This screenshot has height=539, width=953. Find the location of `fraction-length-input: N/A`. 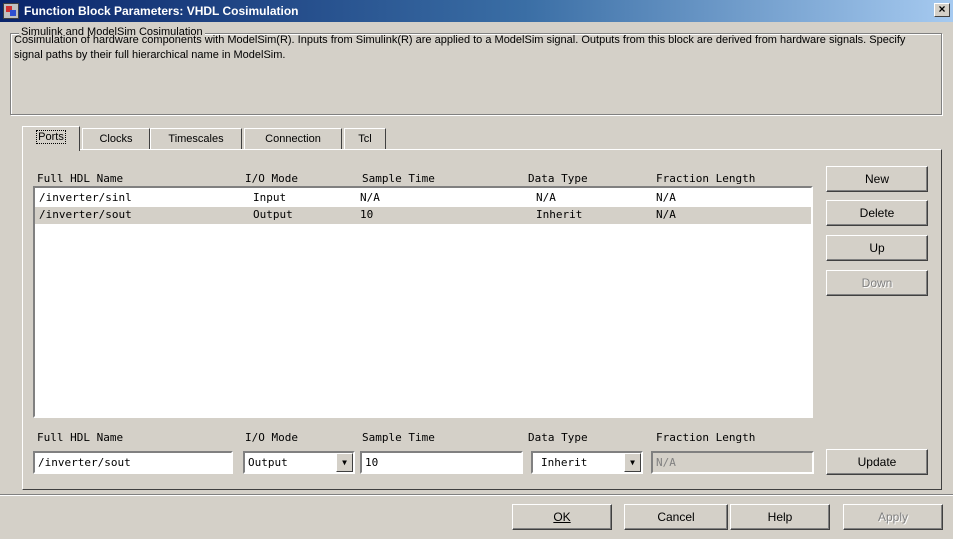

fraction-length-input: N/A is located at coordinates (732, 462).